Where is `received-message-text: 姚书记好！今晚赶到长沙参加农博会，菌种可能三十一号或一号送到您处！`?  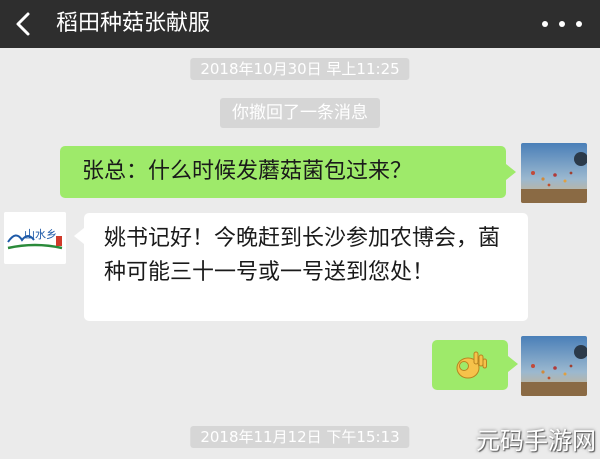
received-message-text: 姚书记好！今晚赶到长沙参加农博会，菌种可能三十一号或一号送到您处！ is located at coordinates (302, 255).